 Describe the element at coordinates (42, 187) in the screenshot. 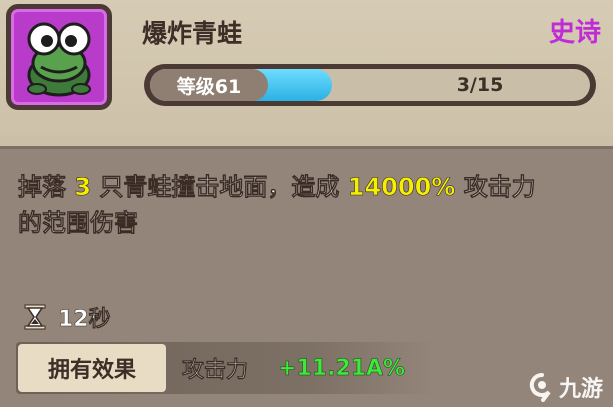

I see `desc-text-1: 掉落` at that location.